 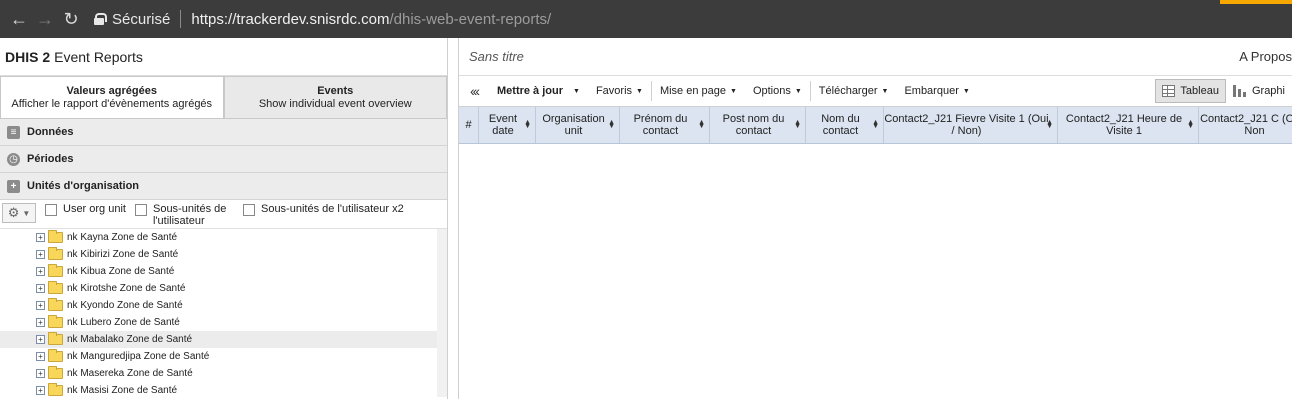 I want to click on section-periods: ◷ Périodes, so click(x=223, y=159).